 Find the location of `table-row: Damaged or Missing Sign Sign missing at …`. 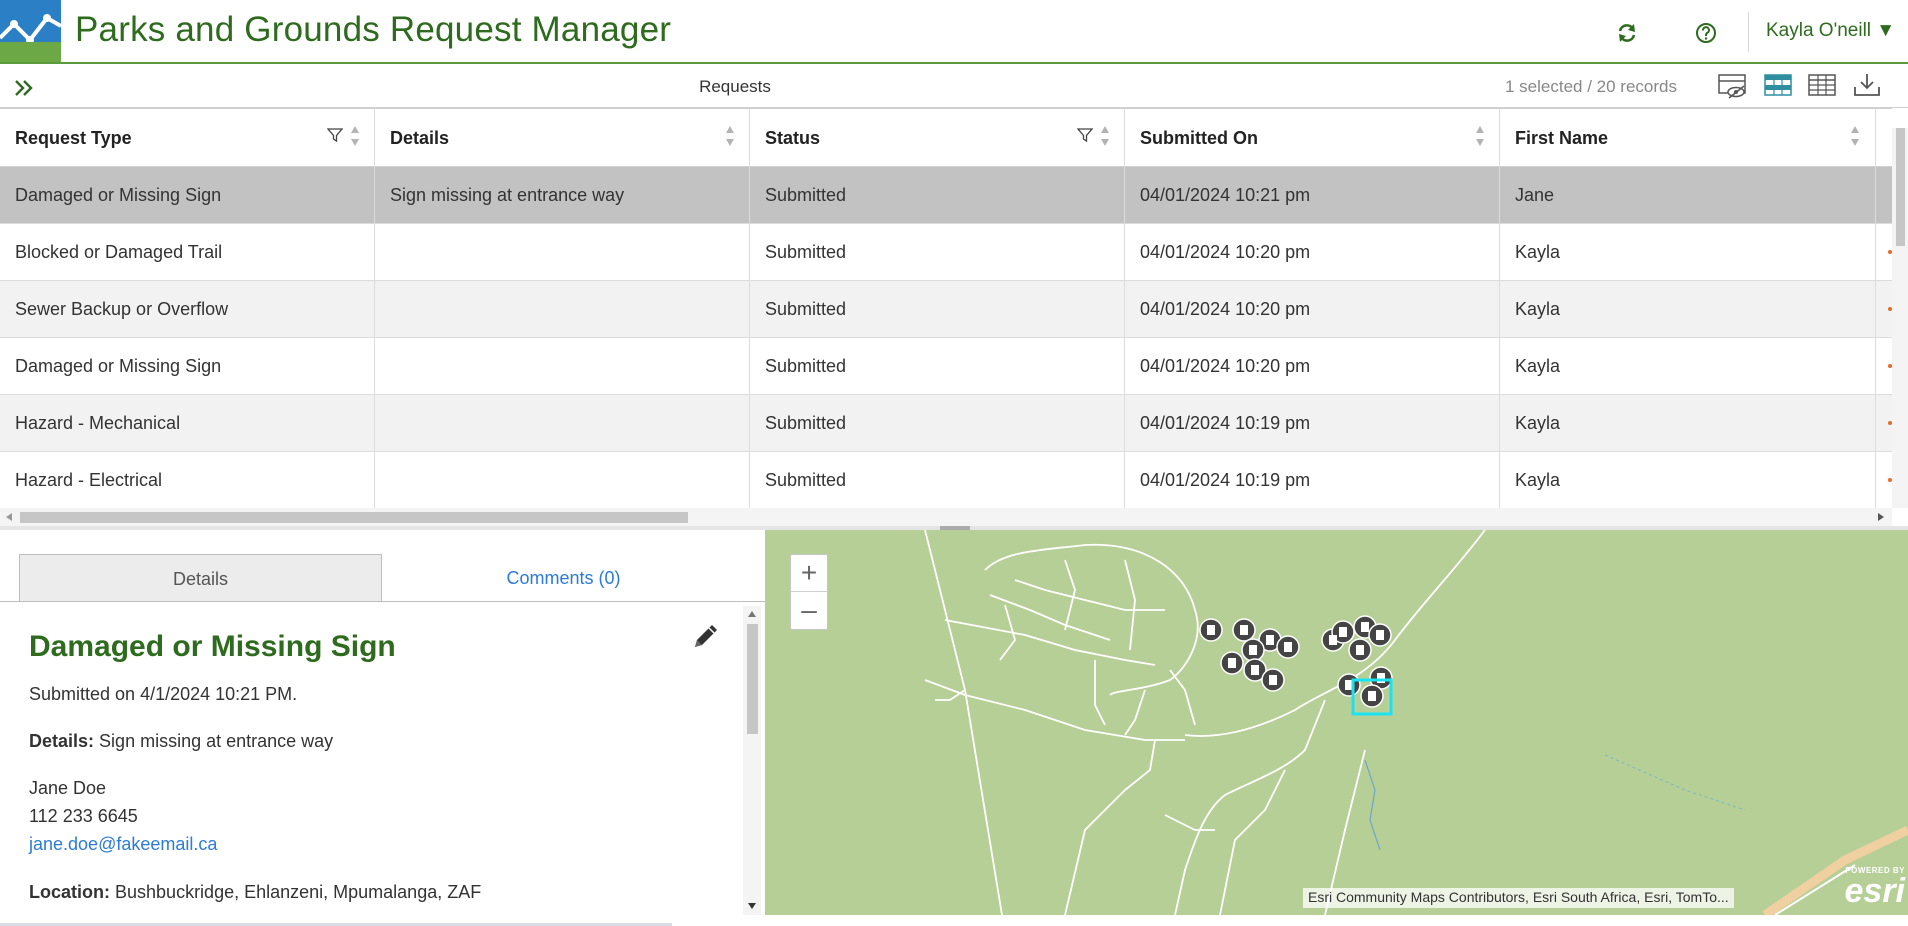

table-row: Damaged or Missing Sign Sign missing at … is located at coordinates (946, 195).